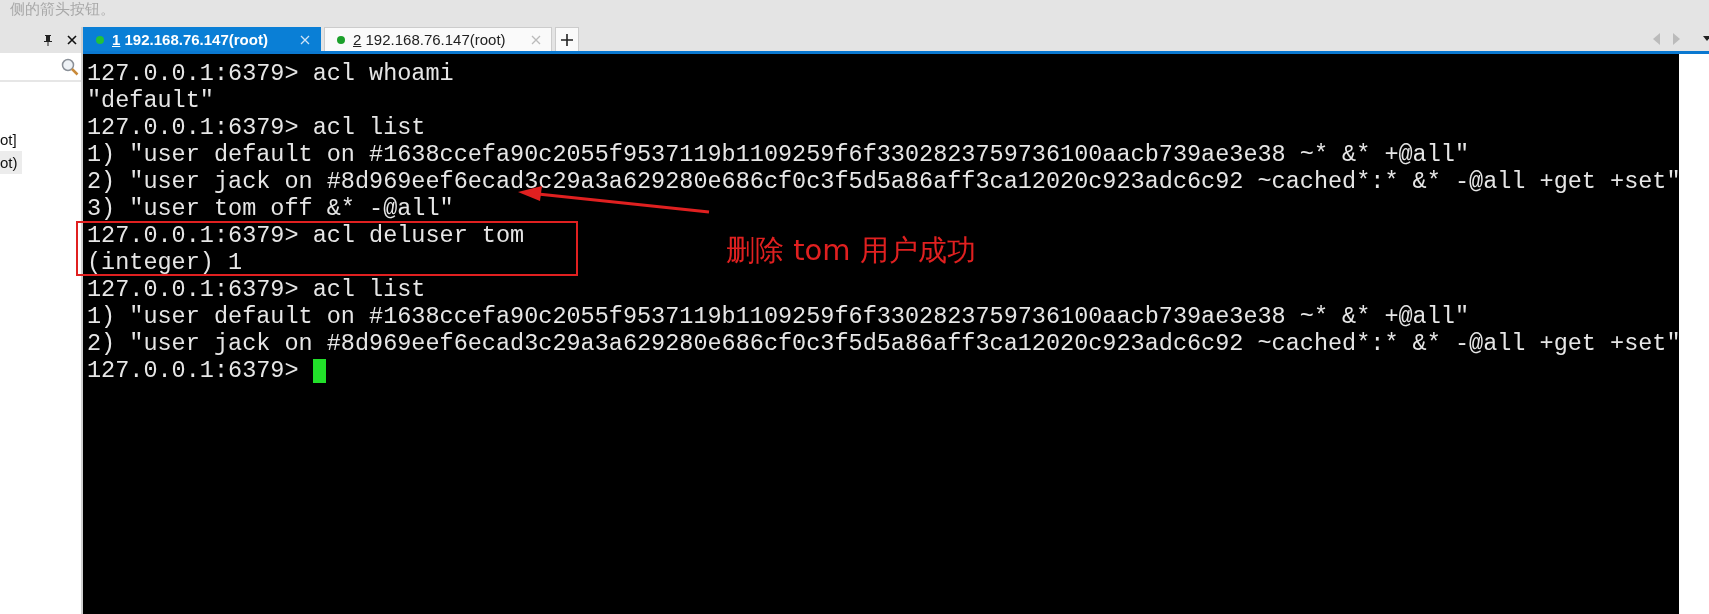  Describe the element at coordinates (438, 39) in the screenshot. I see `session-tab: 2 192.168.76.147(root)` at that location.